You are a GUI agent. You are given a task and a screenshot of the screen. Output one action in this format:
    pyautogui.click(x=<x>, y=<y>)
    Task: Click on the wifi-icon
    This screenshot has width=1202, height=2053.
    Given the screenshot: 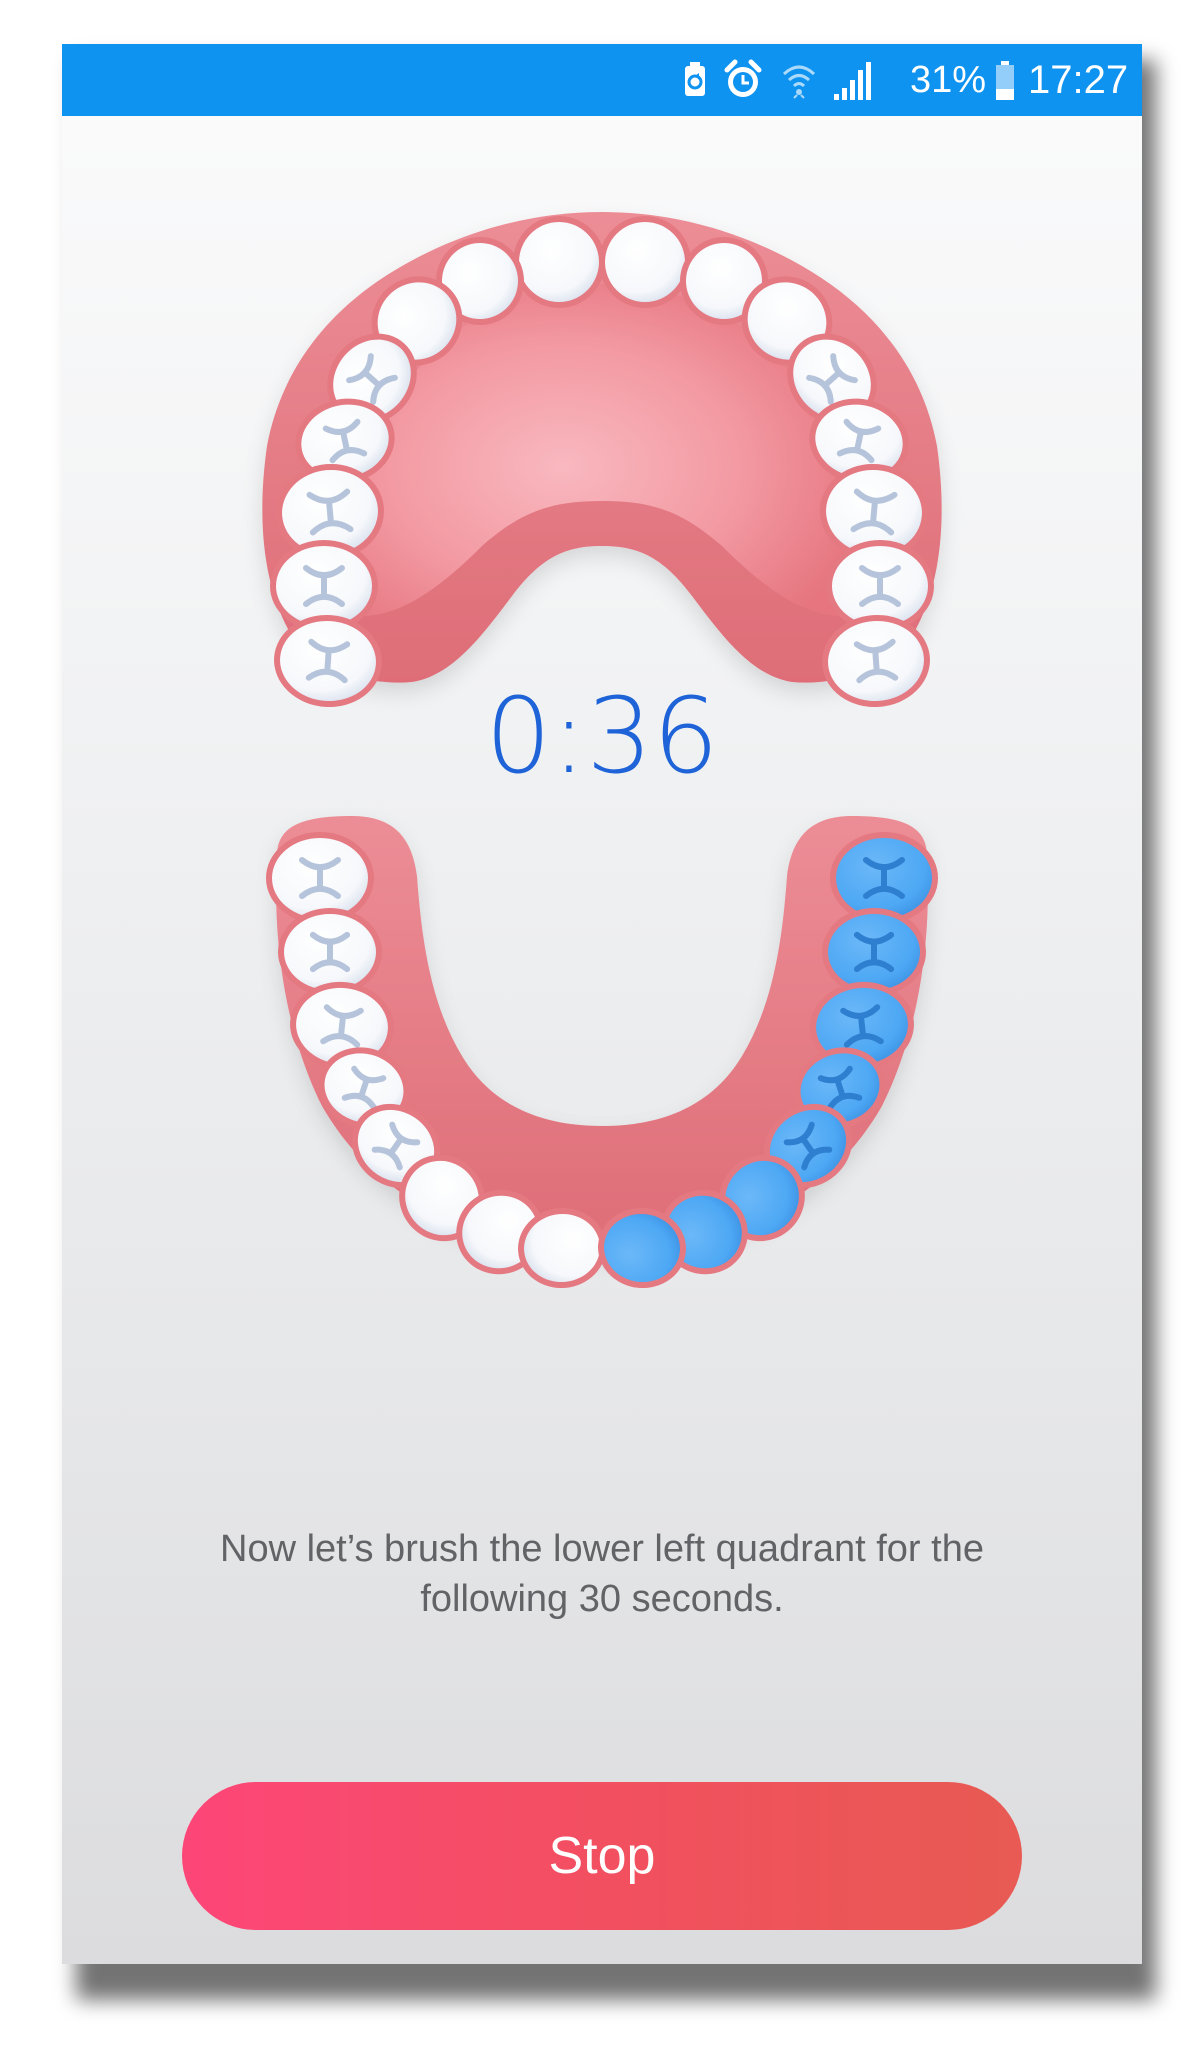 What is the action you would take?
    pyautogui.click(x=799, y=82)
    